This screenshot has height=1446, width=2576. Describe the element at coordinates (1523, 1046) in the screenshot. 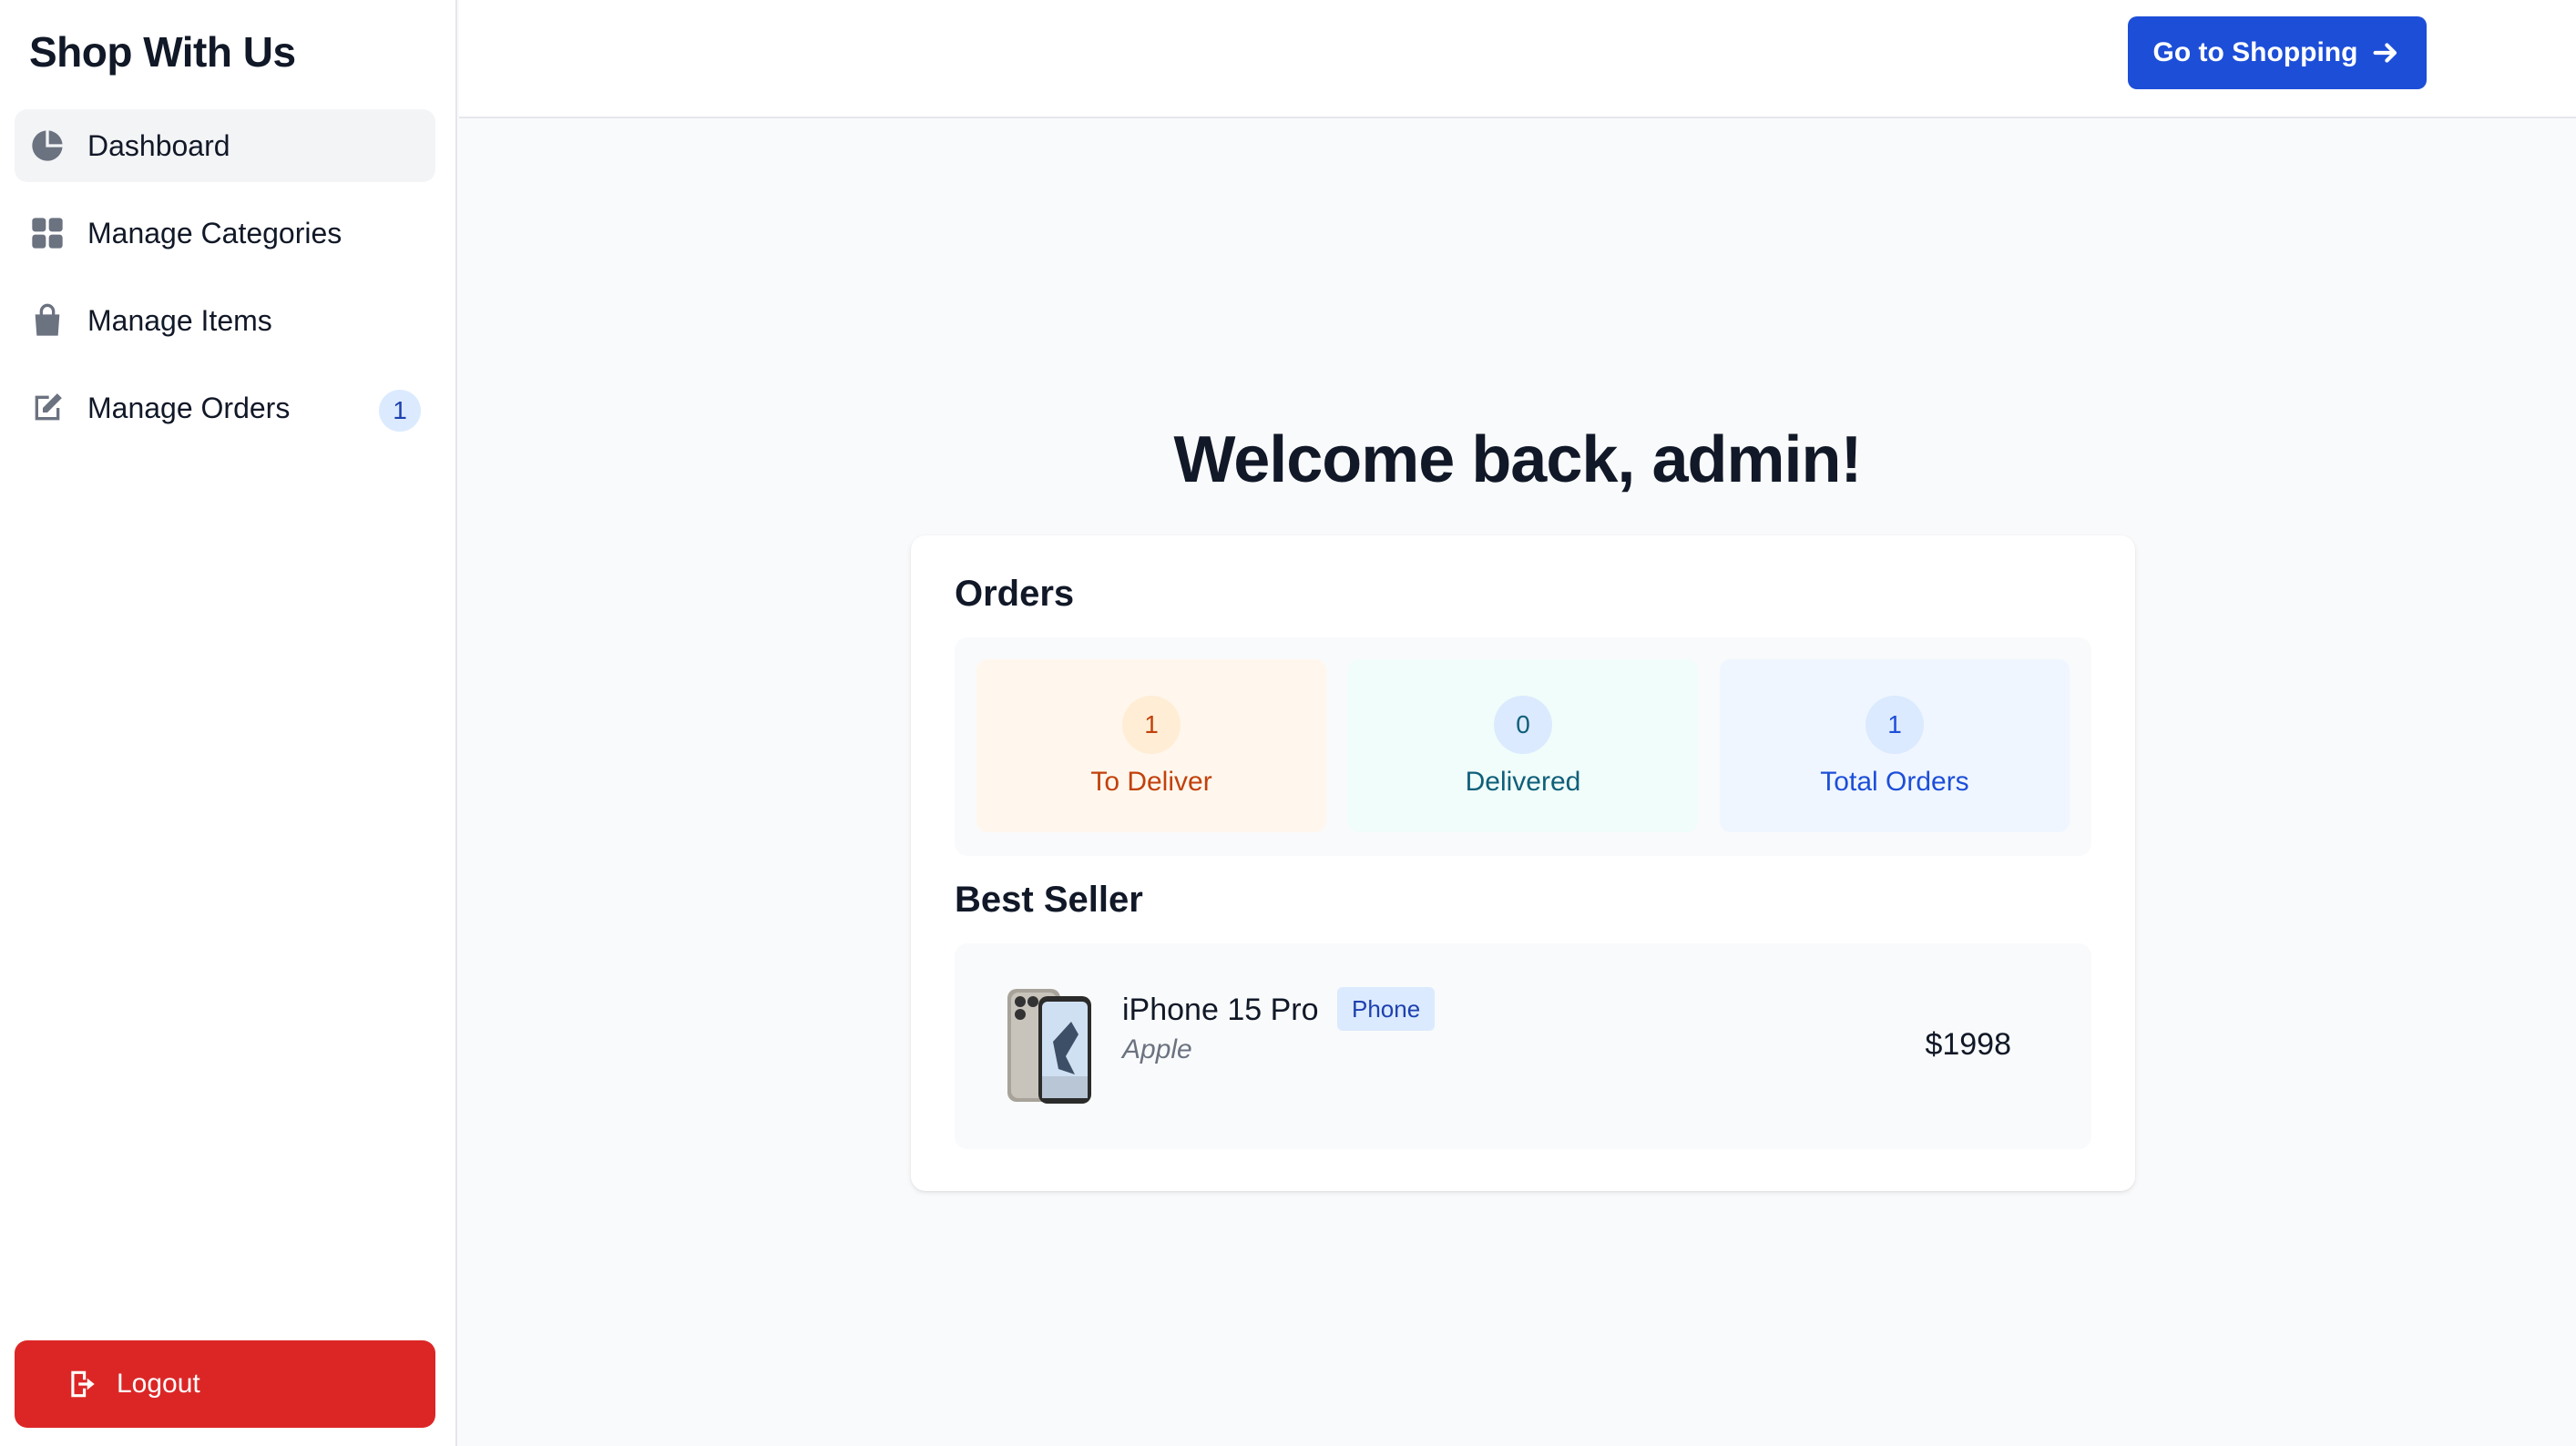

I see `best-seller-item: iPhone 15 Pro Apple Phone $1998` at that location.